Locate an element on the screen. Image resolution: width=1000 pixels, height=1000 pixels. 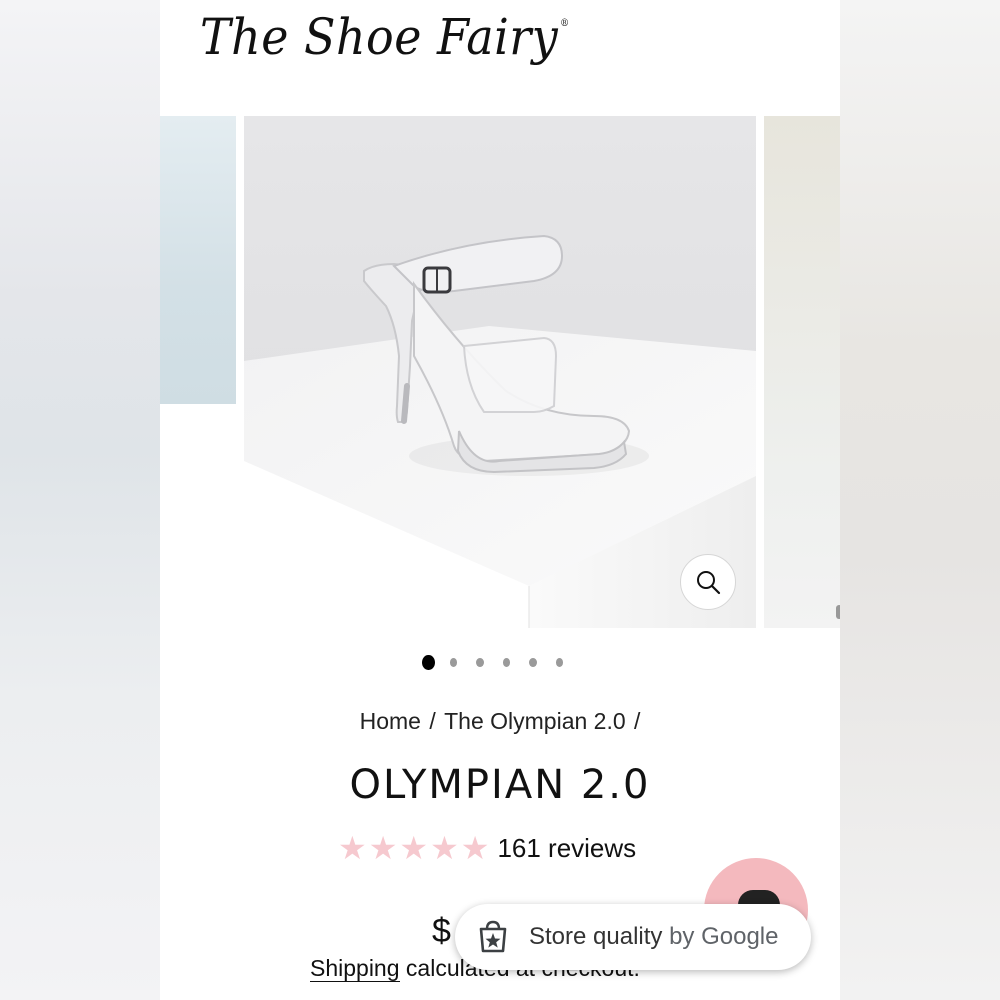
product-title: OLYMPIAN 2.0 is located at coordinates (500, 785).